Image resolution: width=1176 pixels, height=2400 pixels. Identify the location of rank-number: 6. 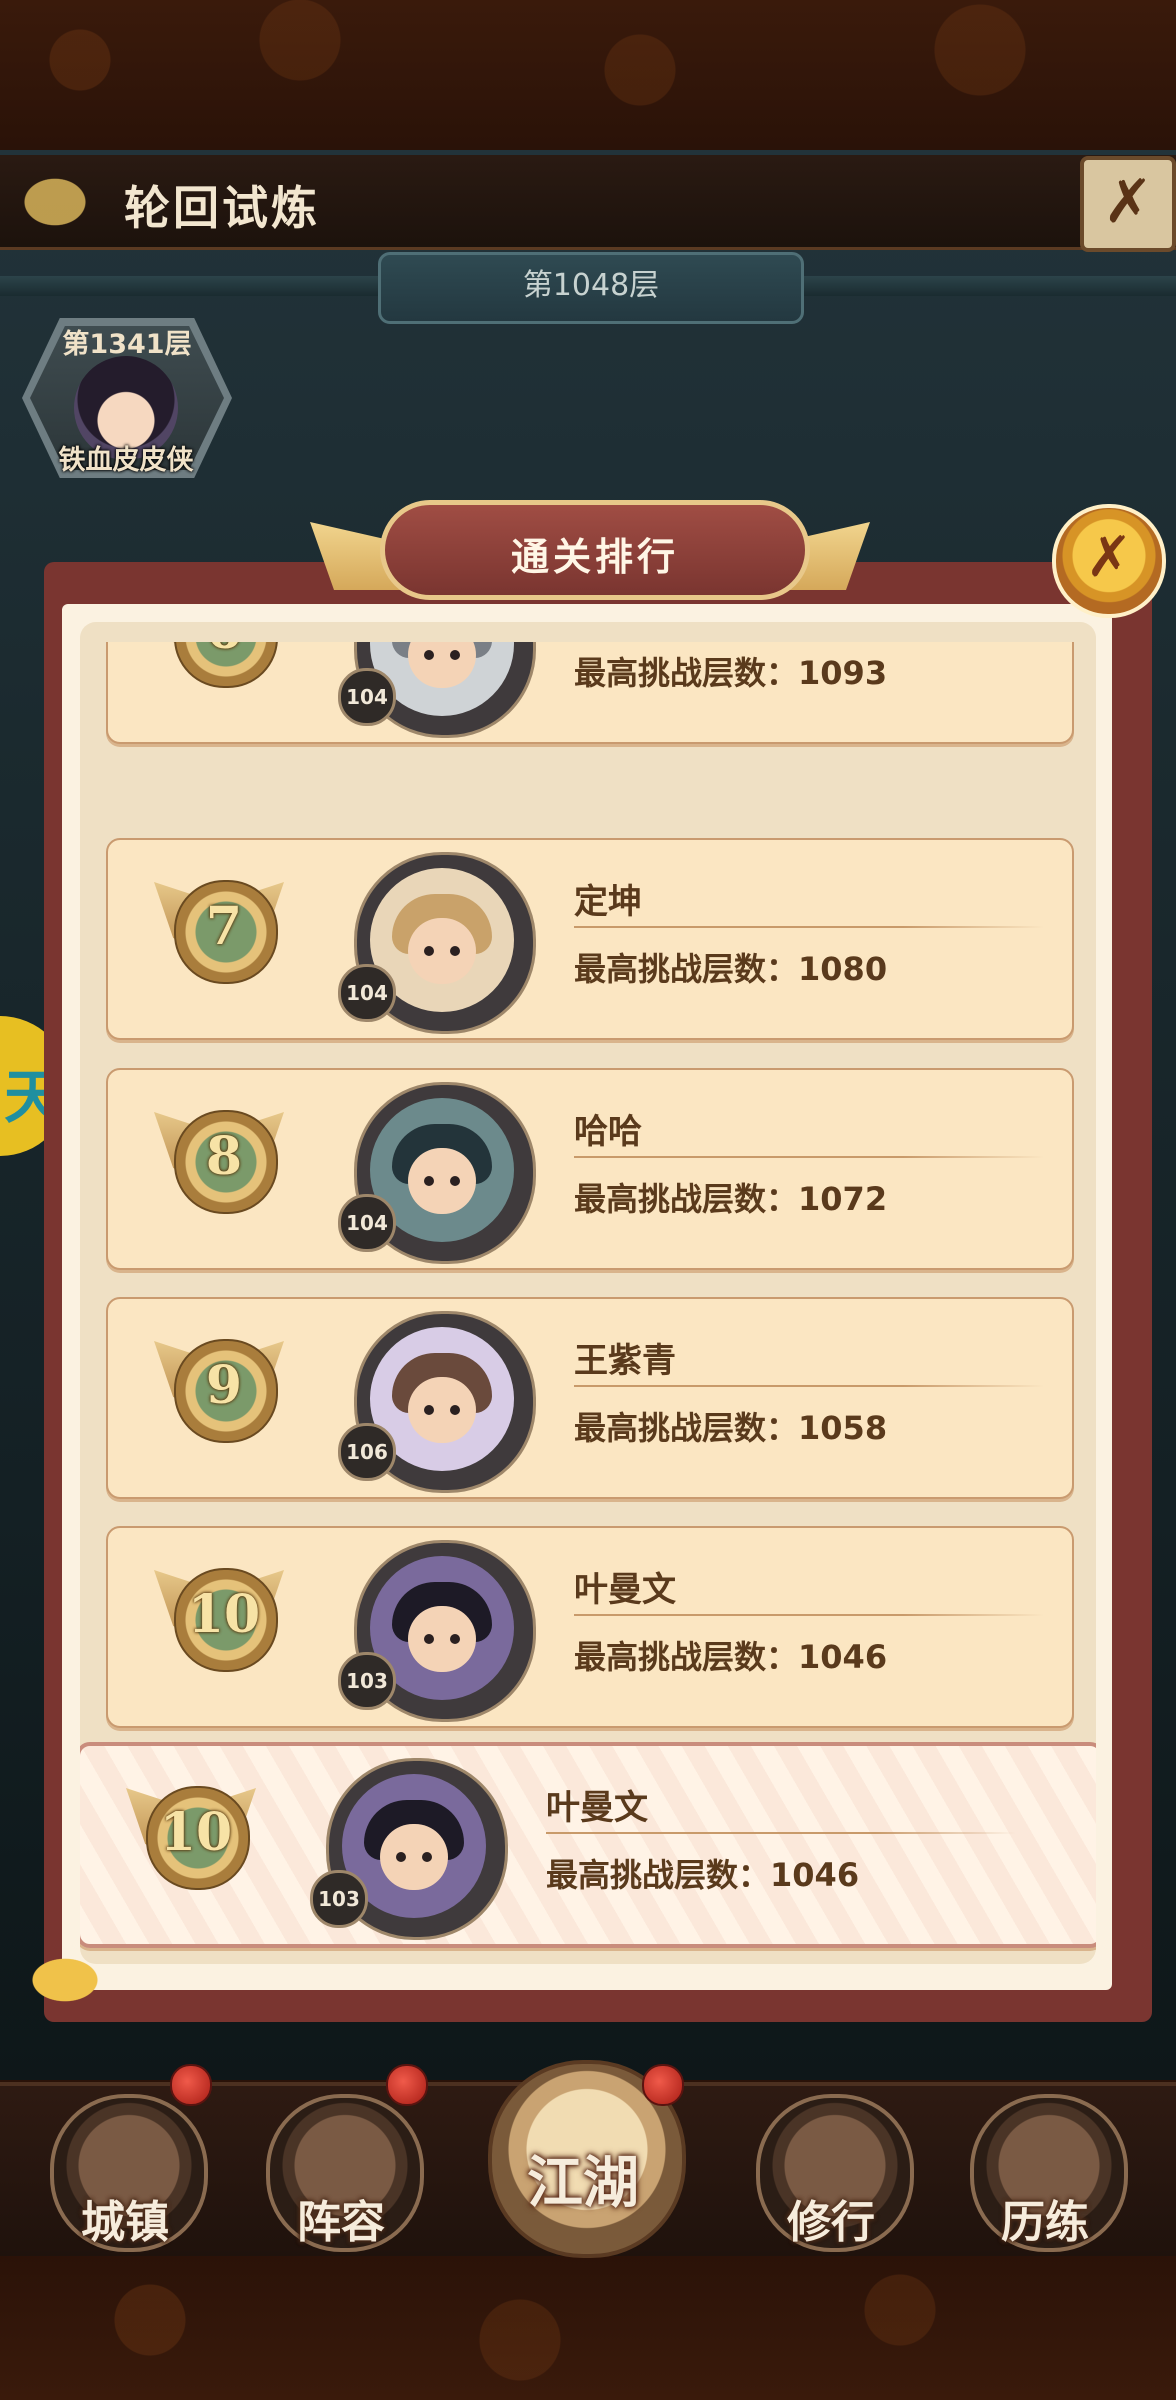
(224, 651).